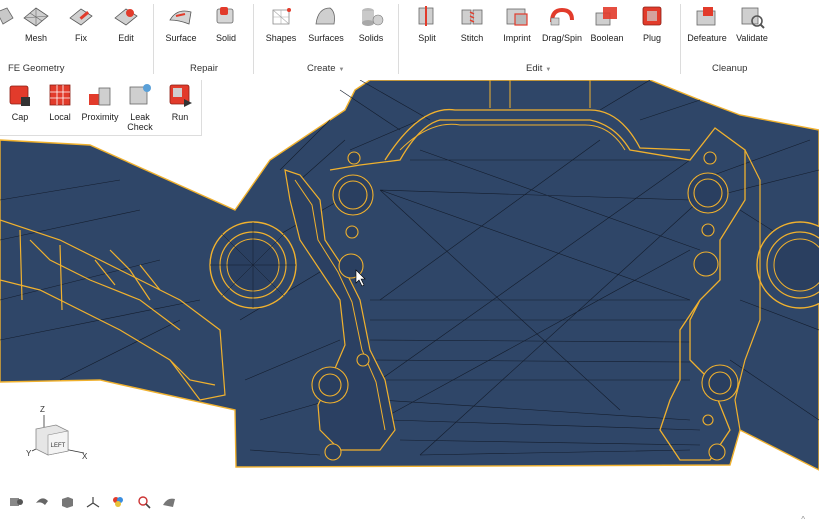 The height and width of the screenshot is (526, 819). What do you see at coordinates (58, 446) in the screenshot?
I see `triad-face-label: LEFT` at bounding box center [58, 446].